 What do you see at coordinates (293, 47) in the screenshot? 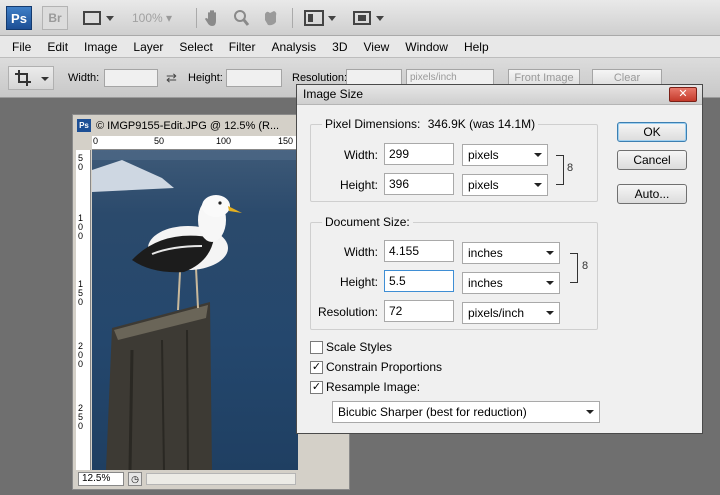
I see `menu-analysis: Analysis` at bounding box center [293, 47].